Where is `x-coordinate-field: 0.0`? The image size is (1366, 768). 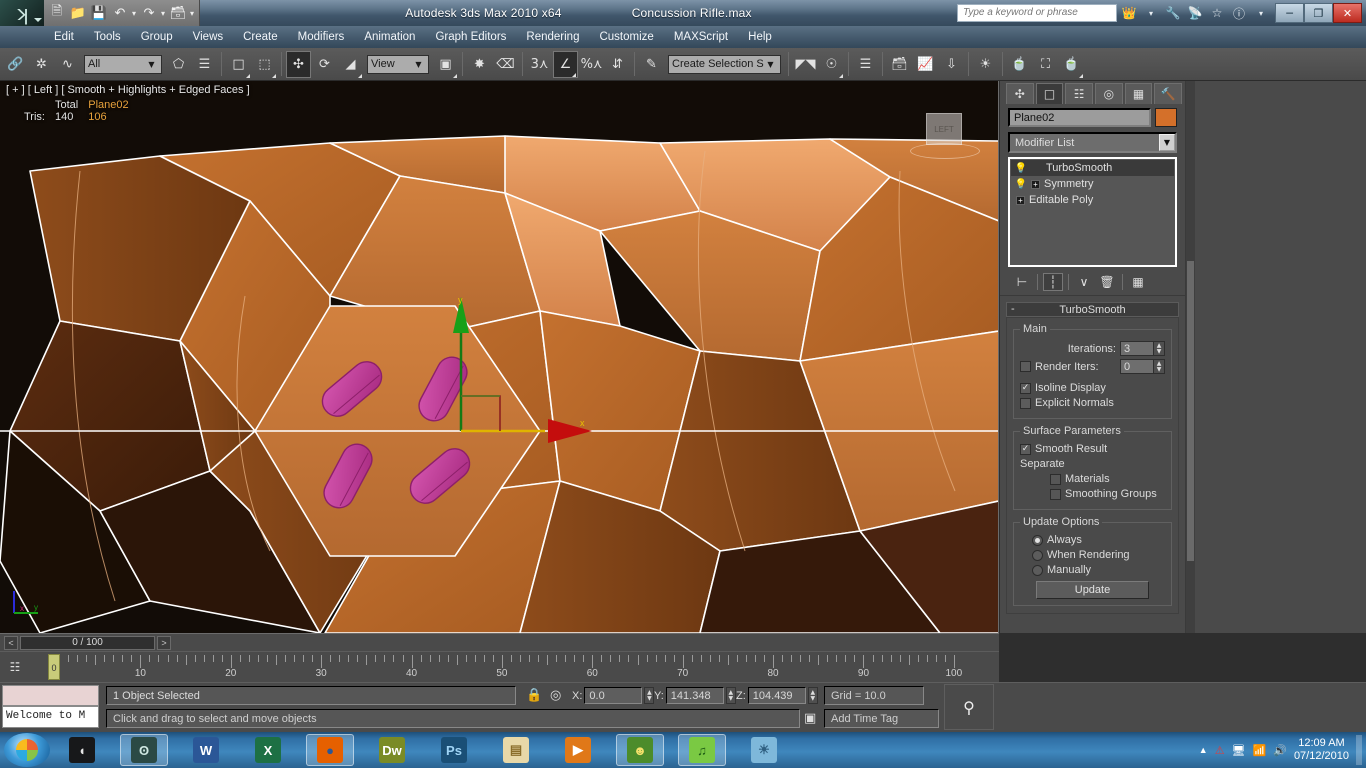
x-coordinate-field: 0.0 is located at coordinates (613, 695).